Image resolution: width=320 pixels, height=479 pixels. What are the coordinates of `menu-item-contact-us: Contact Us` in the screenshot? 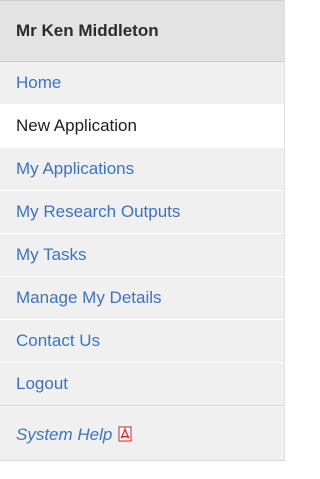 It's located at (142, 341).